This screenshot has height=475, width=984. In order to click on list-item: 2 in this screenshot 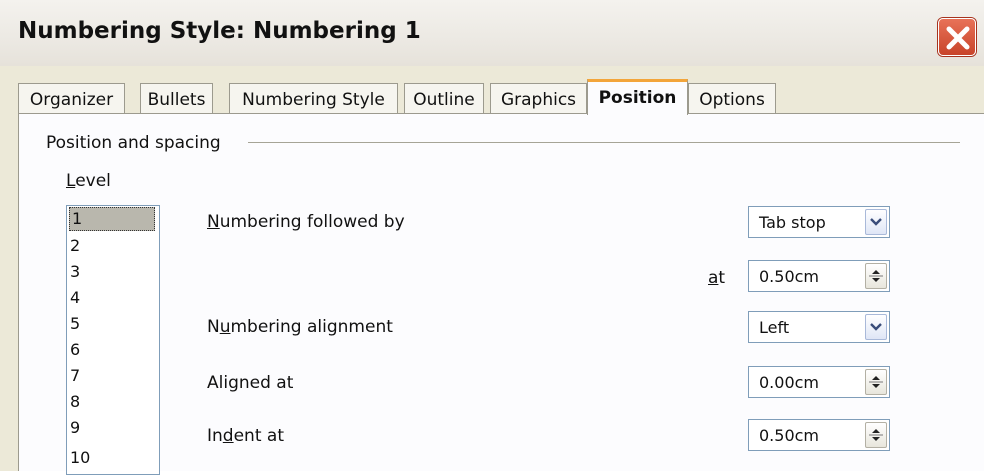, I will do `click(75, 245)`.